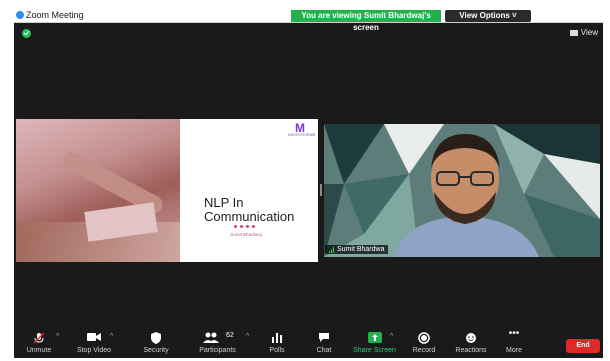 The width and height of the screenshot is (610, 361). What do you see at coordinates (39, 338) in the screenshot?
I see `muted-mic-icon` at bounding box center [39, 338].